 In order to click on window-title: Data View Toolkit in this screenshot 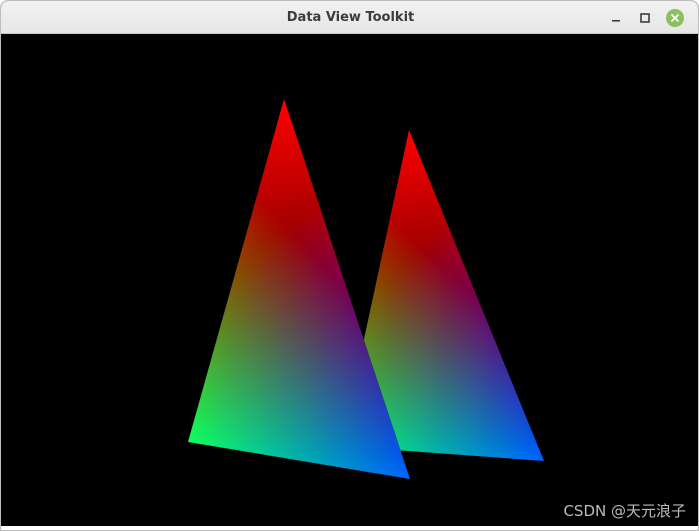, I will do `click(350, 17)`.